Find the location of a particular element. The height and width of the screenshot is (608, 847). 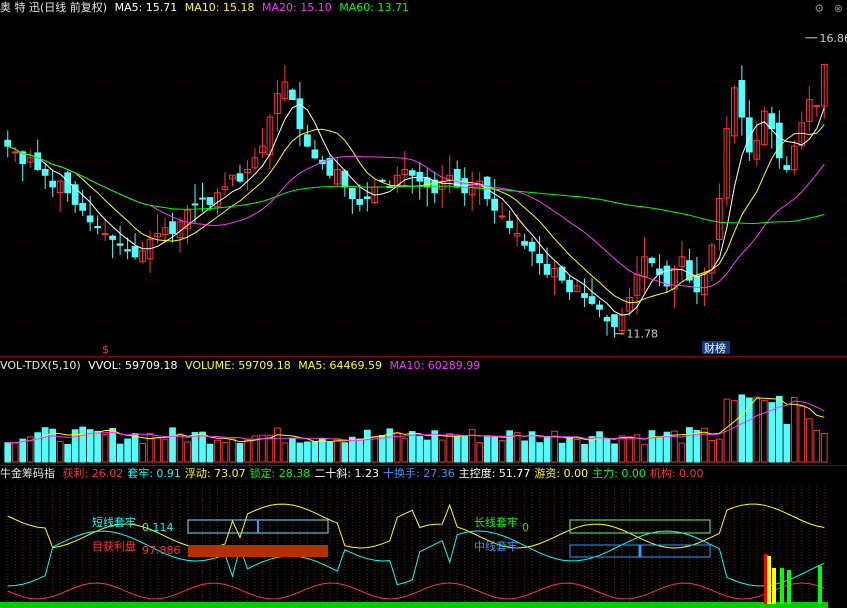

high-label: 16.86 is located at coordinates (833, 38).